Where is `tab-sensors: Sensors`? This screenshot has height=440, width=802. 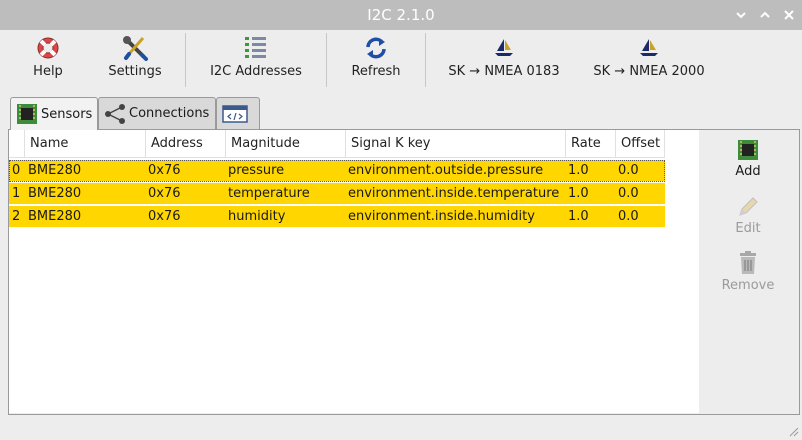
tab-sensors: Sensors is located at coordinates (54, 113).